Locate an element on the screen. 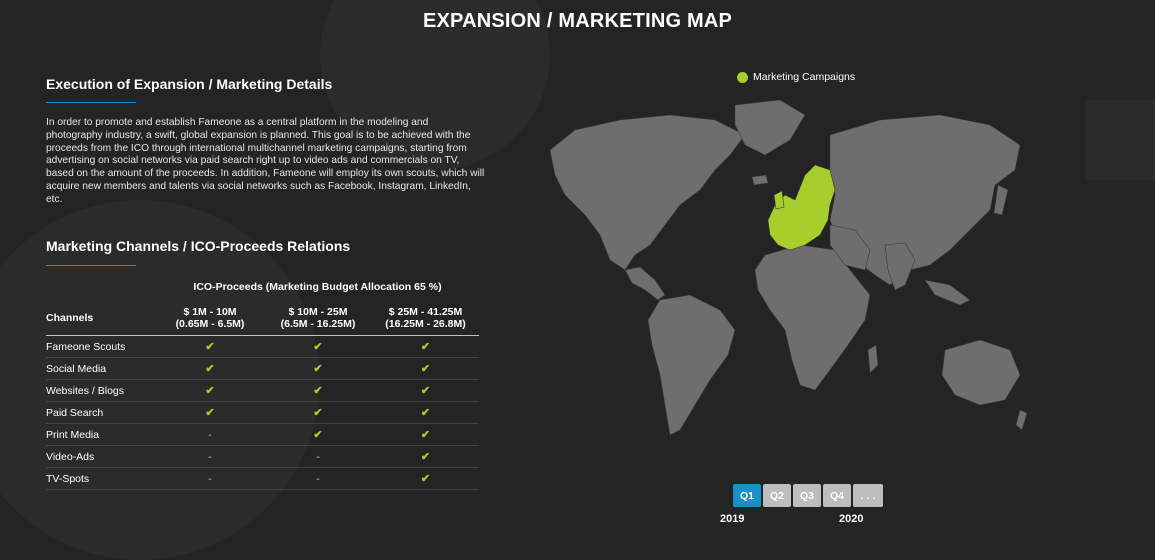 The height and width of the screenshot is (560, 1155). table-row: Print Media - ✔ ✔ is located at coordinates (262, 434).